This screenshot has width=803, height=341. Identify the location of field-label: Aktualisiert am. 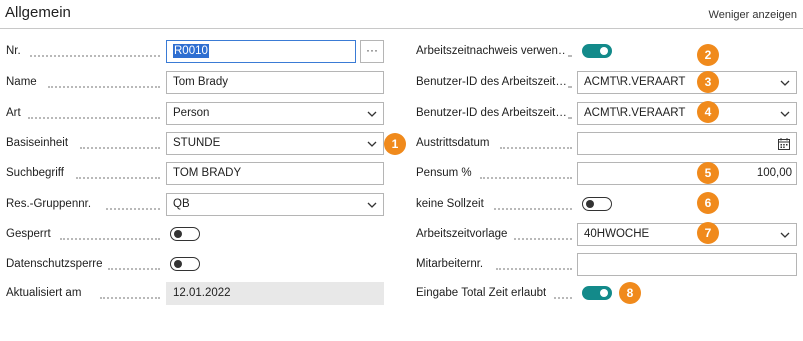
(44, 293).